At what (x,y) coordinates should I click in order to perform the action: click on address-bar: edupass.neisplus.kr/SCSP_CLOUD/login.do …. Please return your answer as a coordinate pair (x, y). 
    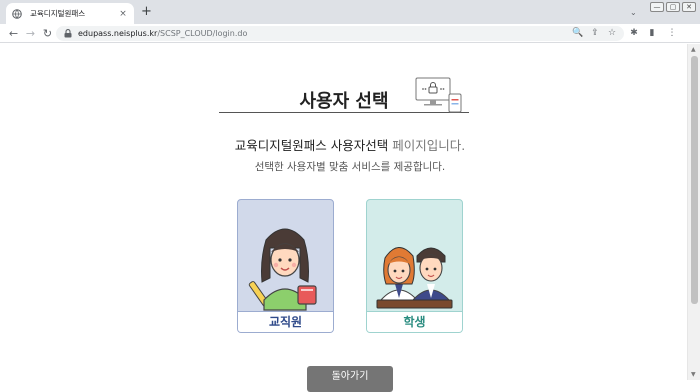
    Looking at the image, I should click on (340, 33).